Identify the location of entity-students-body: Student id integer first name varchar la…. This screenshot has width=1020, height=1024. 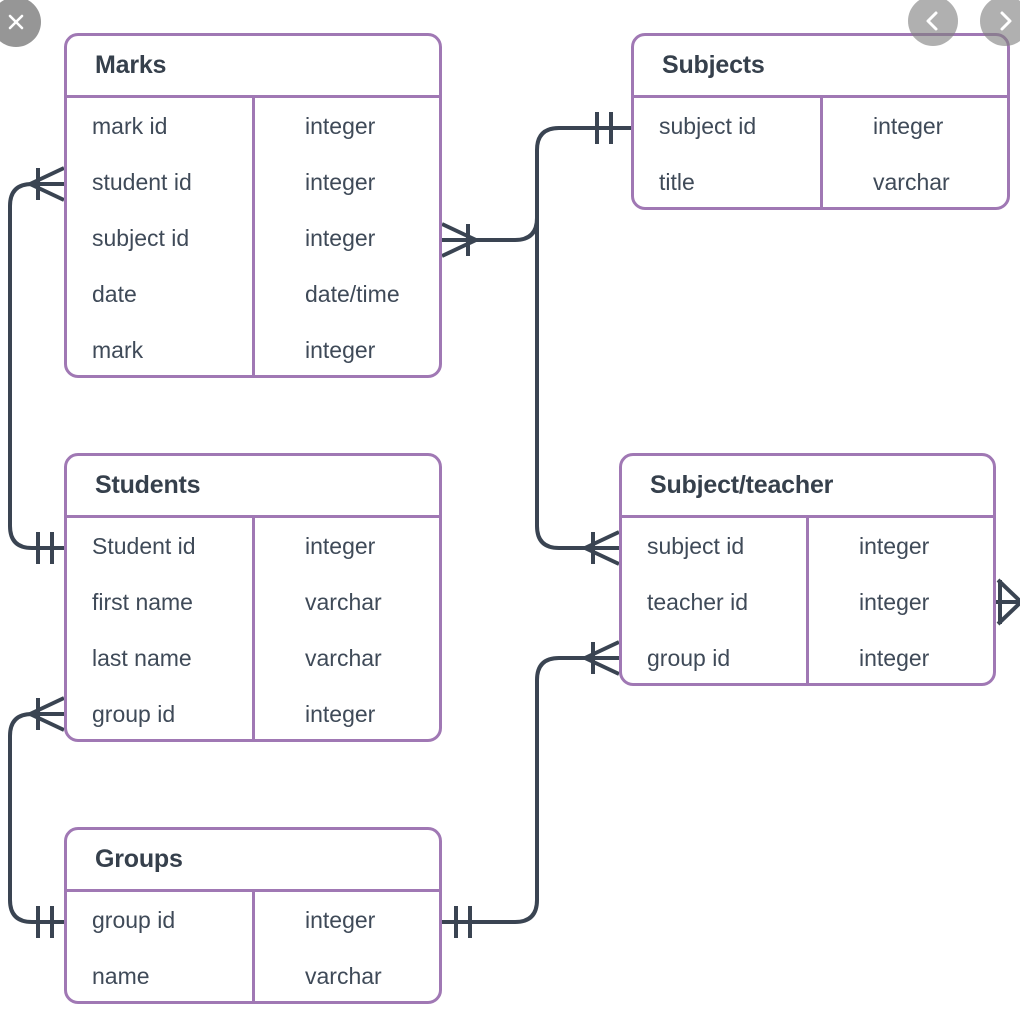
(253, 628).